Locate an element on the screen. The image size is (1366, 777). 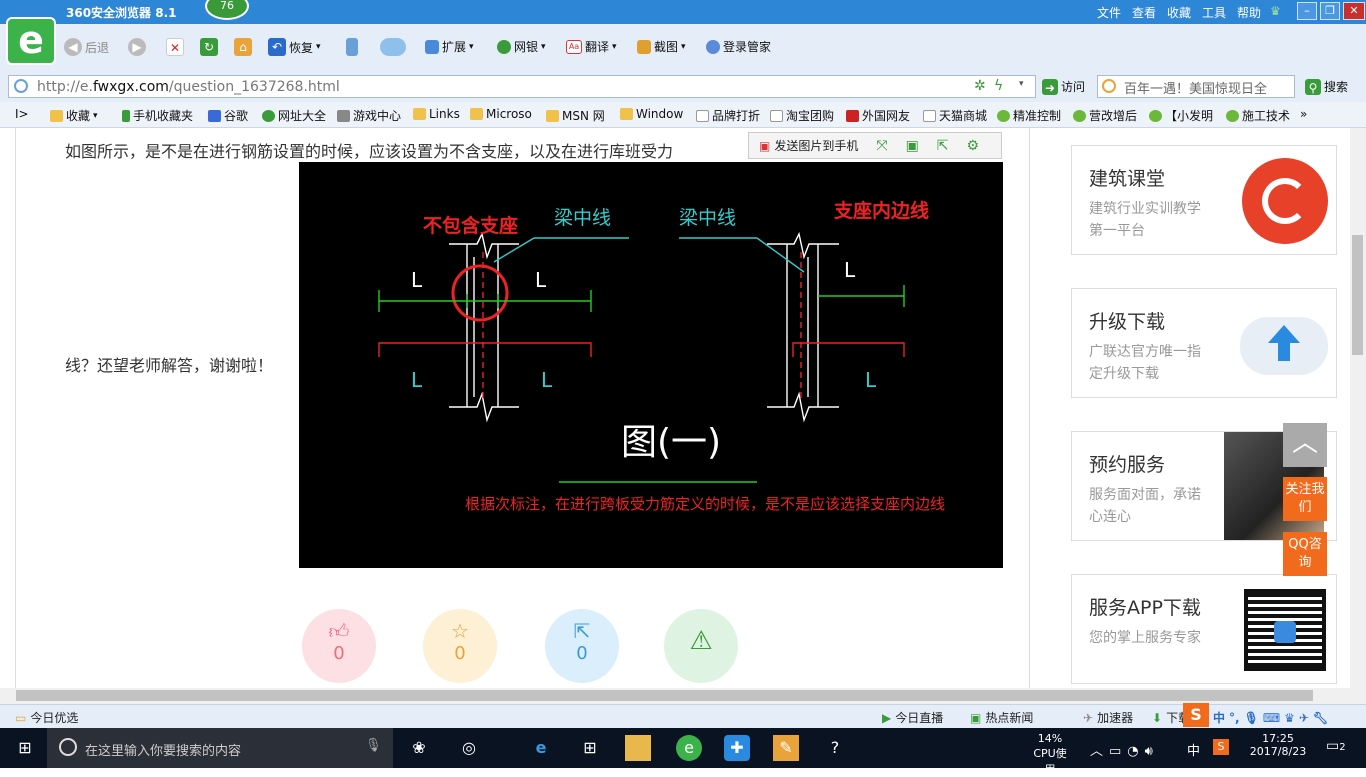
fav-item: 天猫商城 is located at coordinates (955, 115).